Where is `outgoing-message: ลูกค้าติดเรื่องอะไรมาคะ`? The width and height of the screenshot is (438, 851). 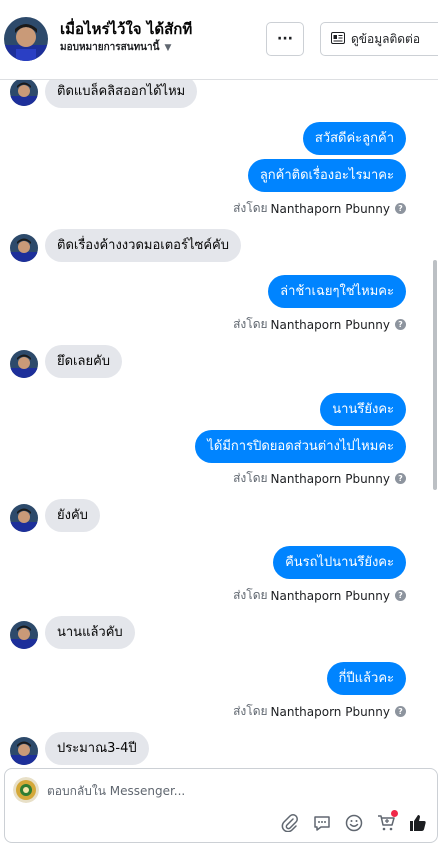 outgoing-message: ลูกค้าติดเรื่องอะไรมาคะ is located at coordinates (326, 175).